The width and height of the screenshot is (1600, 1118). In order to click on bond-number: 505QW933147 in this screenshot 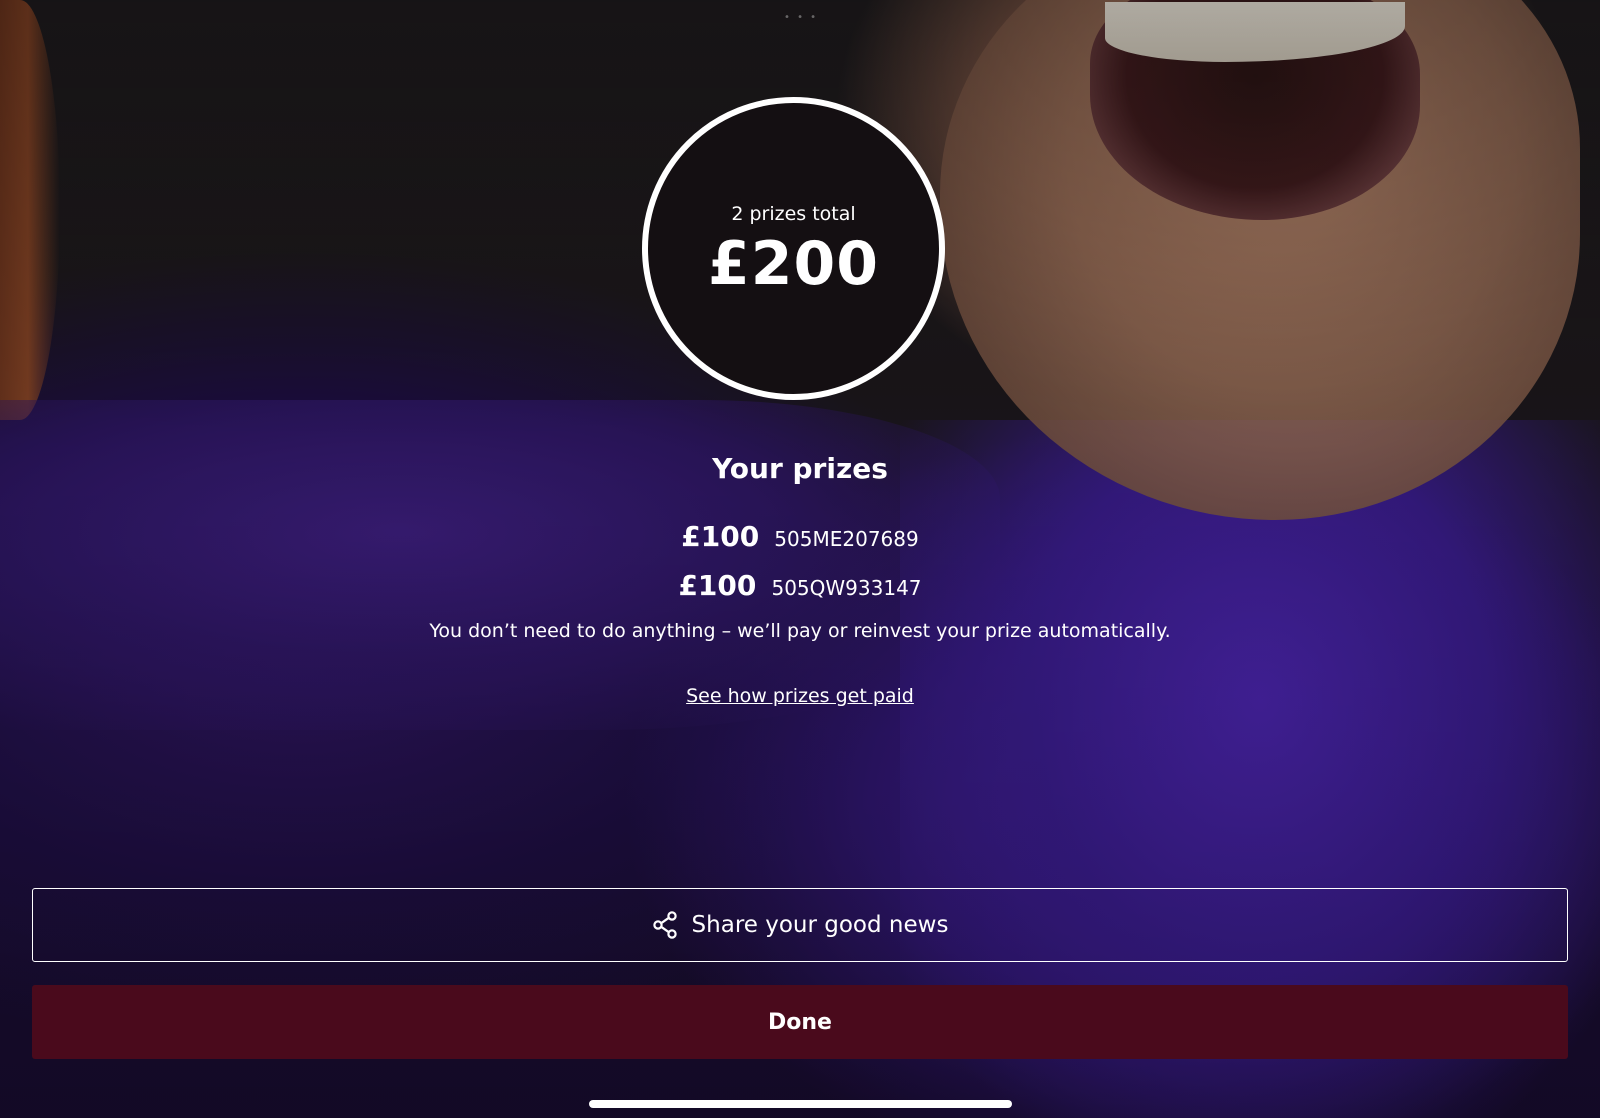, I will do `click(846, 588)`.